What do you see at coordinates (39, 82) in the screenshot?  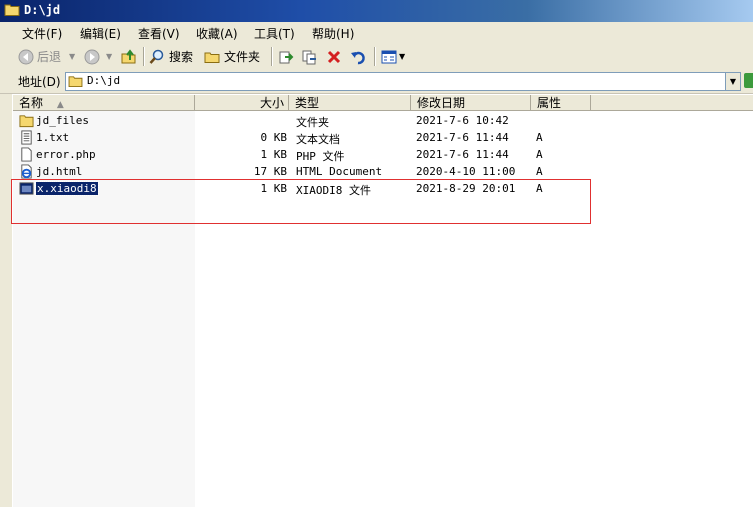 I see `address-label: 地址(D)` at bounding box center [39, 82].